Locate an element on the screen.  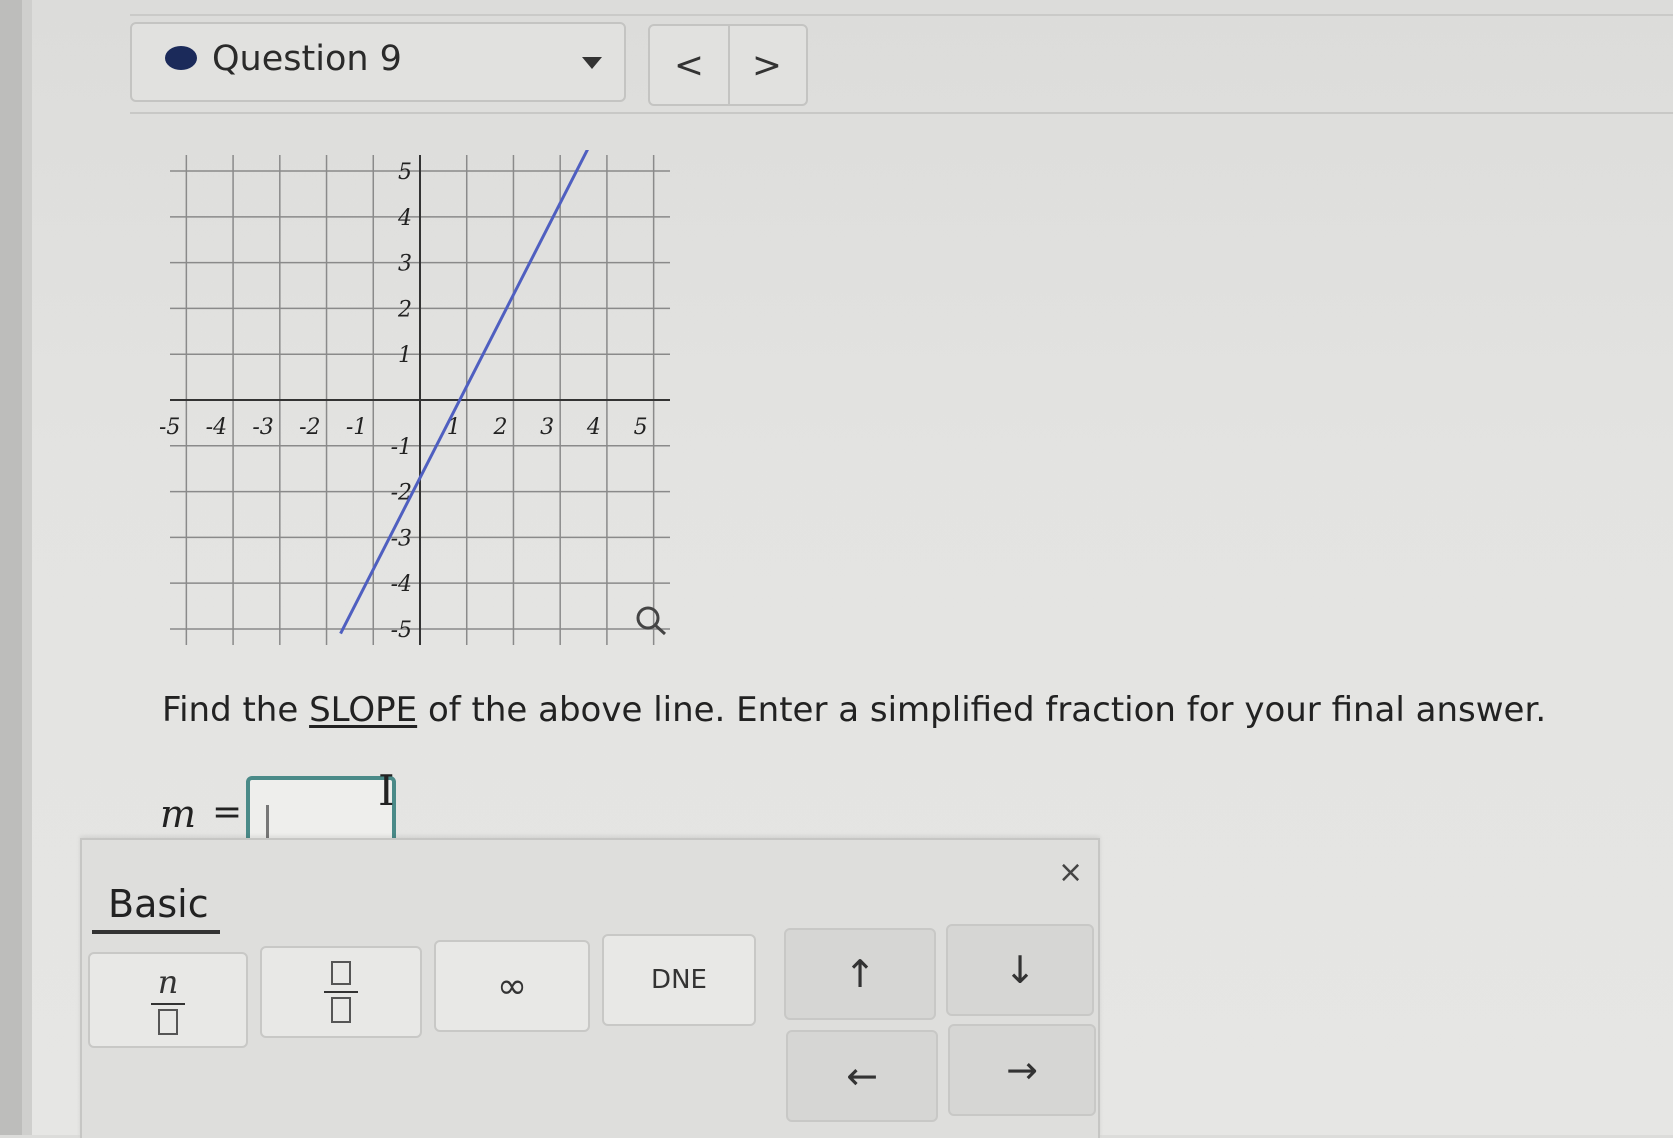
infinity-icon: ∞ is located at coordinates (512, 986).